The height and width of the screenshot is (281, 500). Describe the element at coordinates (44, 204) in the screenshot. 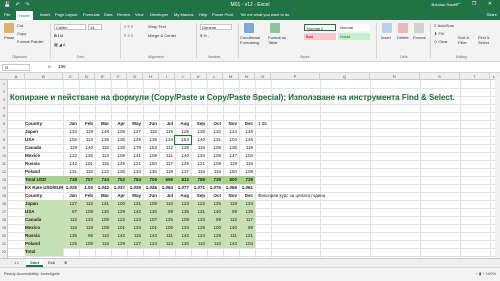

I see `table-cell: Japan` at that location.